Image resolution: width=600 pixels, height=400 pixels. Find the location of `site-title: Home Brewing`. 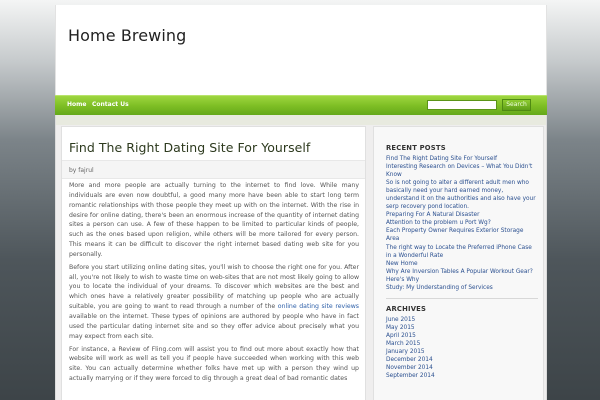

site-title: Home Brewing is located at coordinates (127, 35).